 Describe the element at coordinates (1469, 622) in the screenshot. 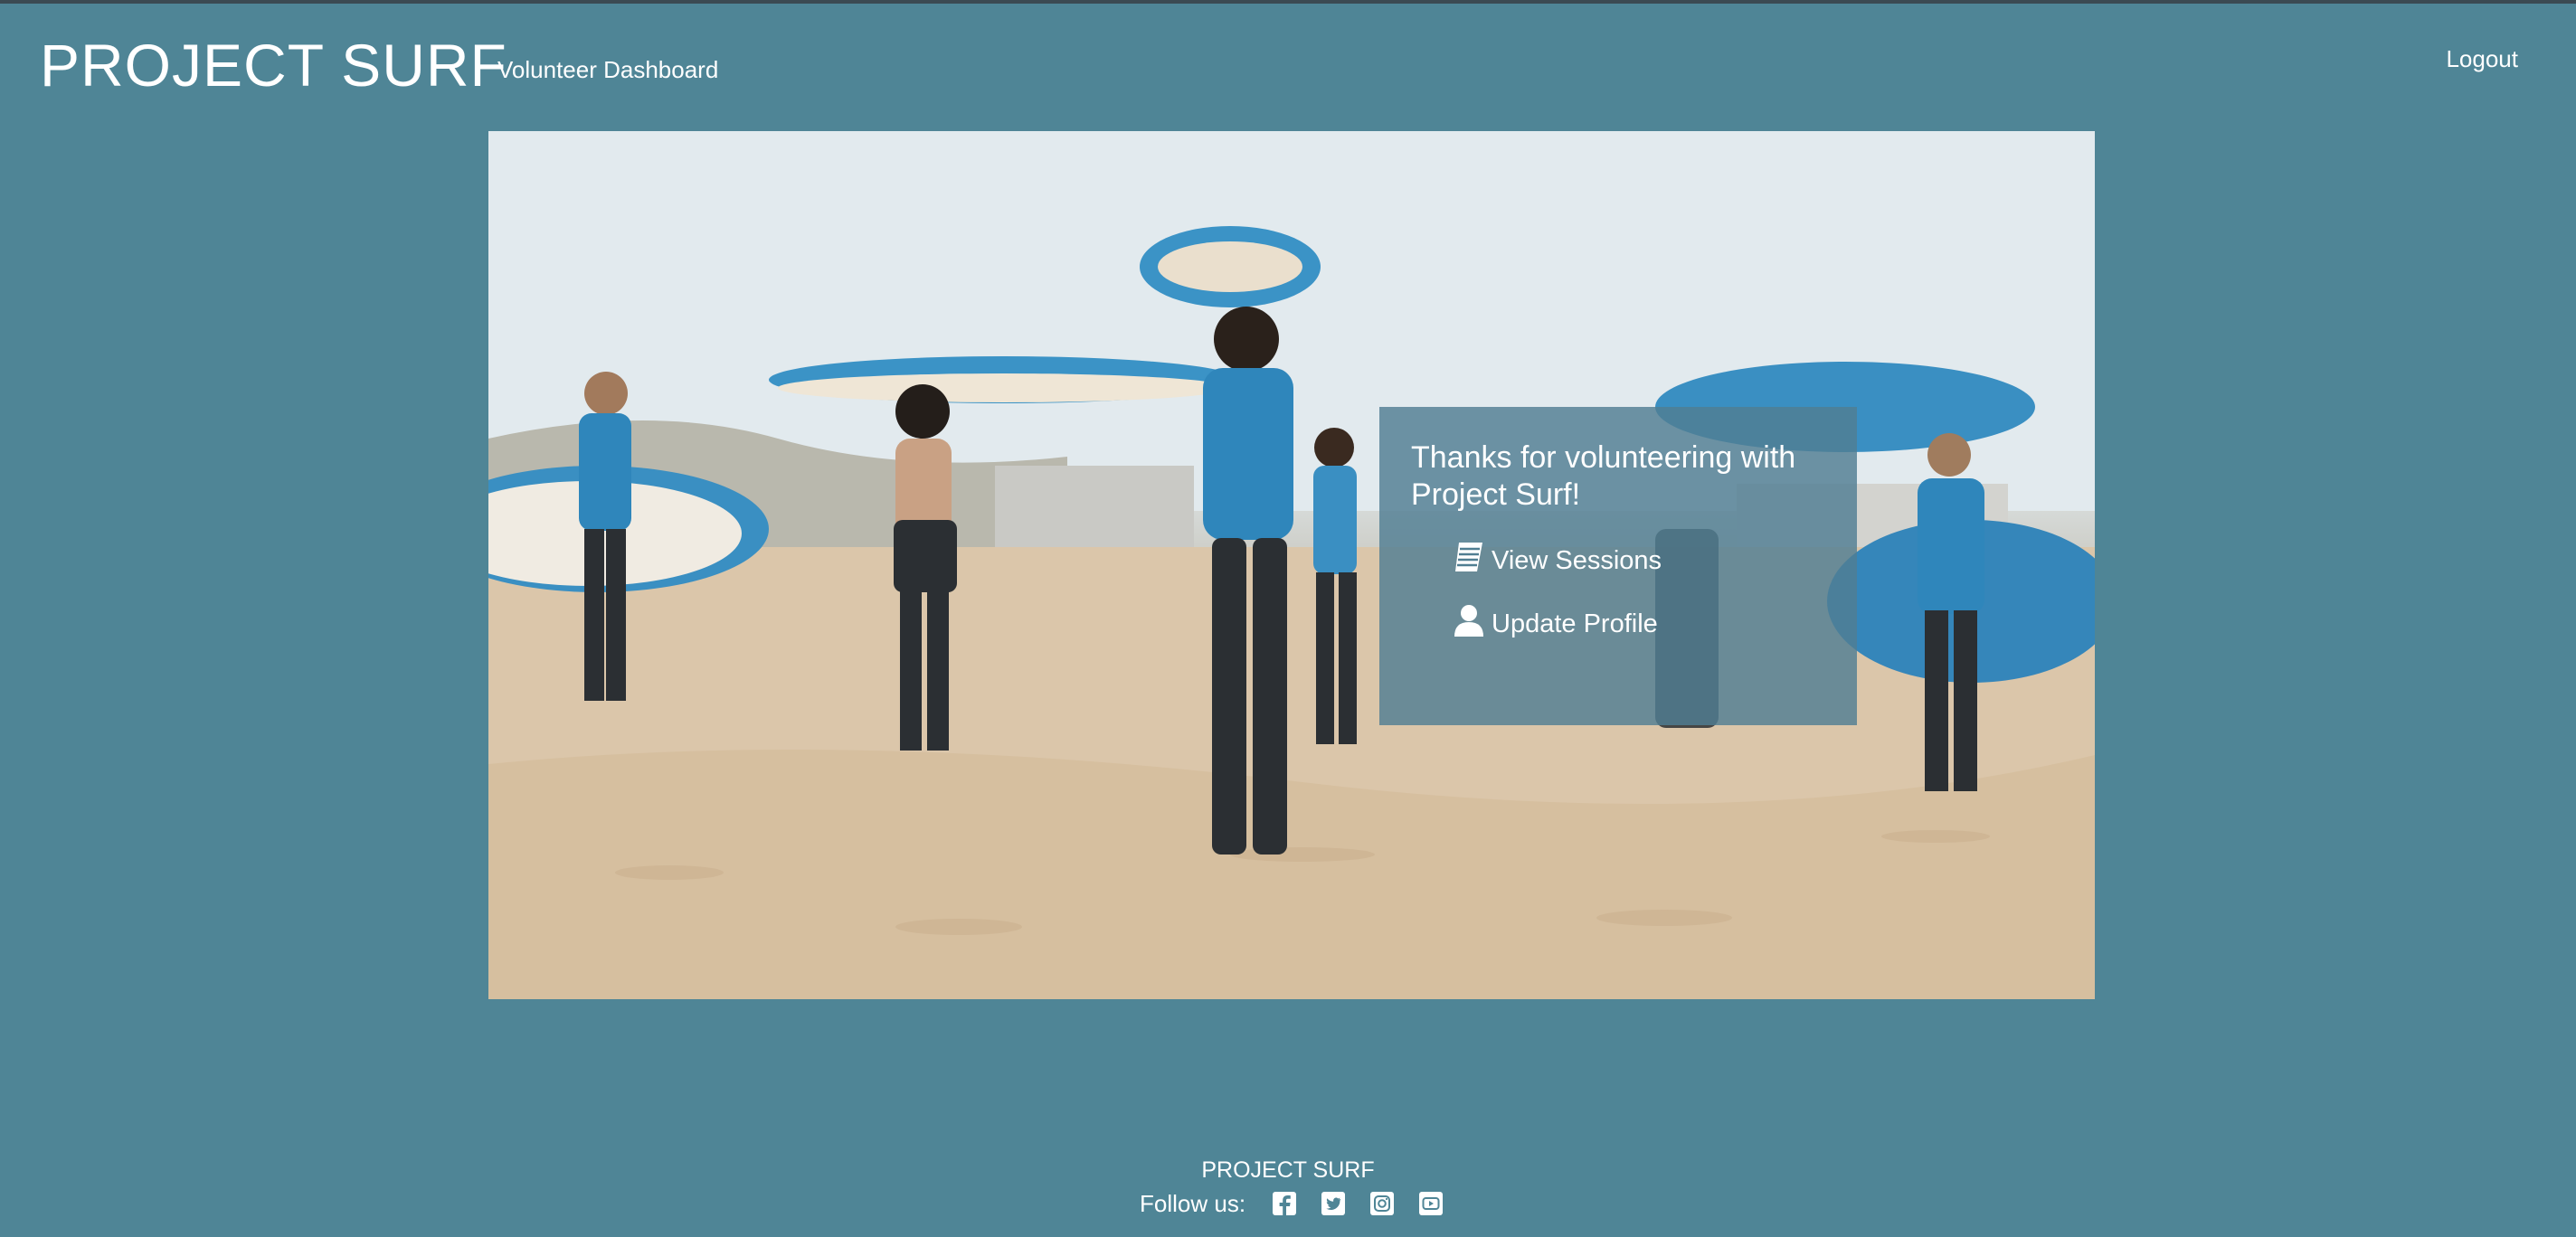

I see `user-icon` at that location.